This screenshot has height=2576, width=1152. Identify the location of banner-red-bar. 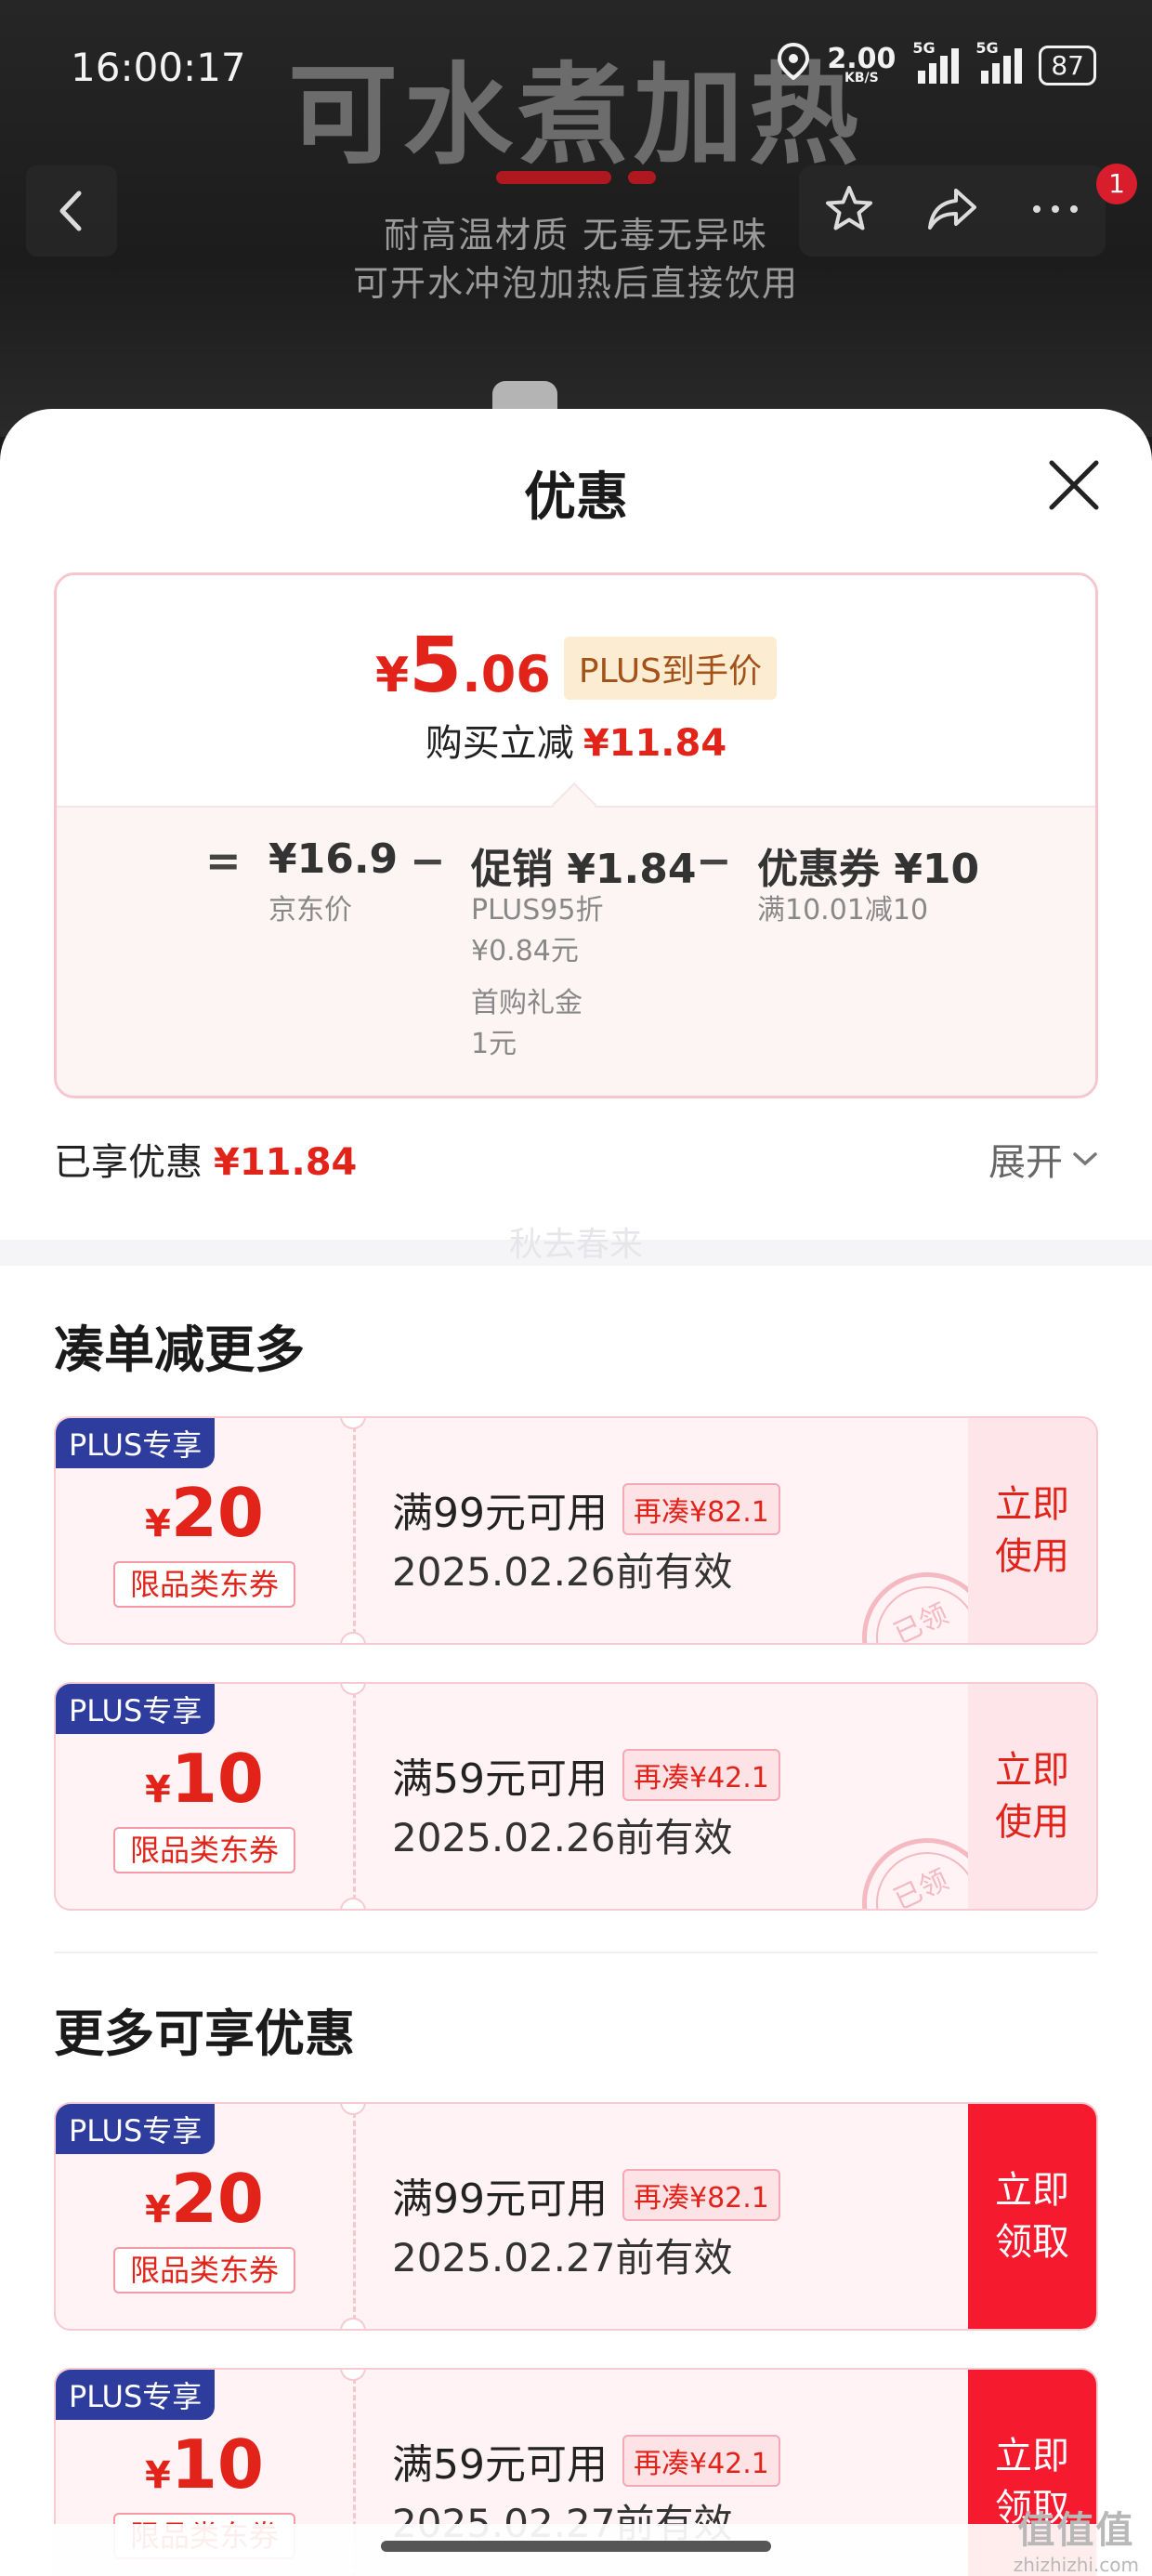
(553, 177).